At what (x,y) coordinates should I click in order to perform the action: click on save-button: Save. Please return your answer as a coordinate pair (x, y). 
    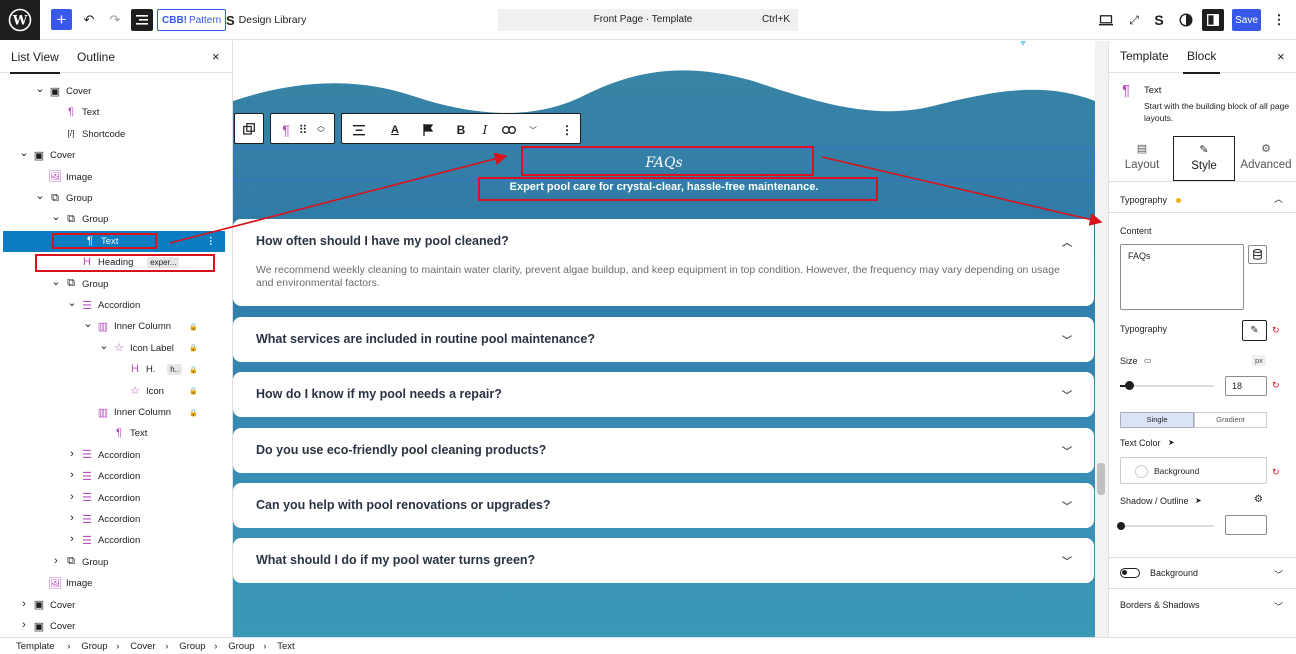
    Looking at the image, I should click on (1246, 20).